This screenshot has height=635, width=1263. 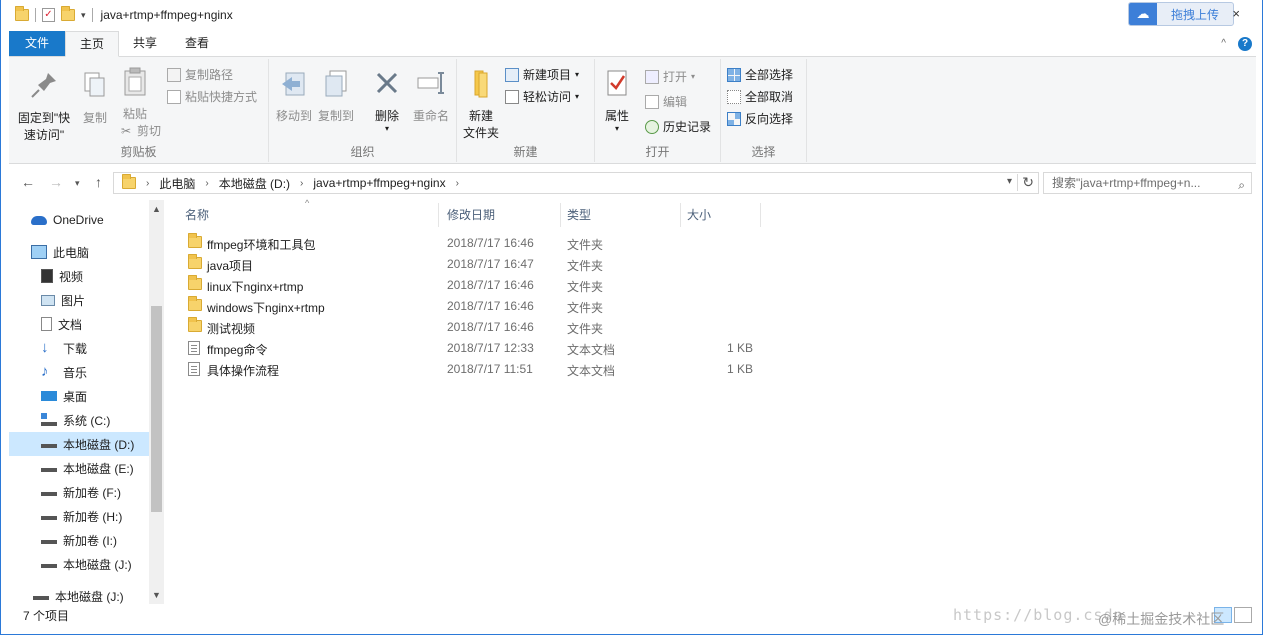 I want to click on properties-quick-icon: ✓, so click(x=48, y=15).